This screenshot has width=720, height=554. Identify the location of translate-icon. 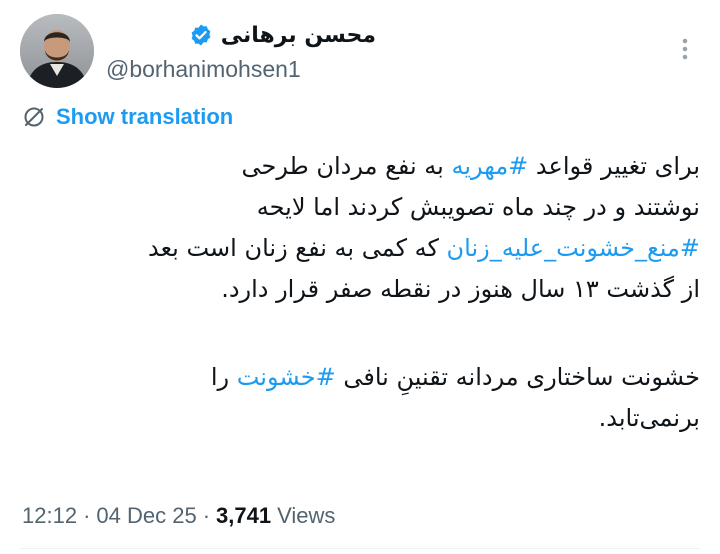
(34, 117).